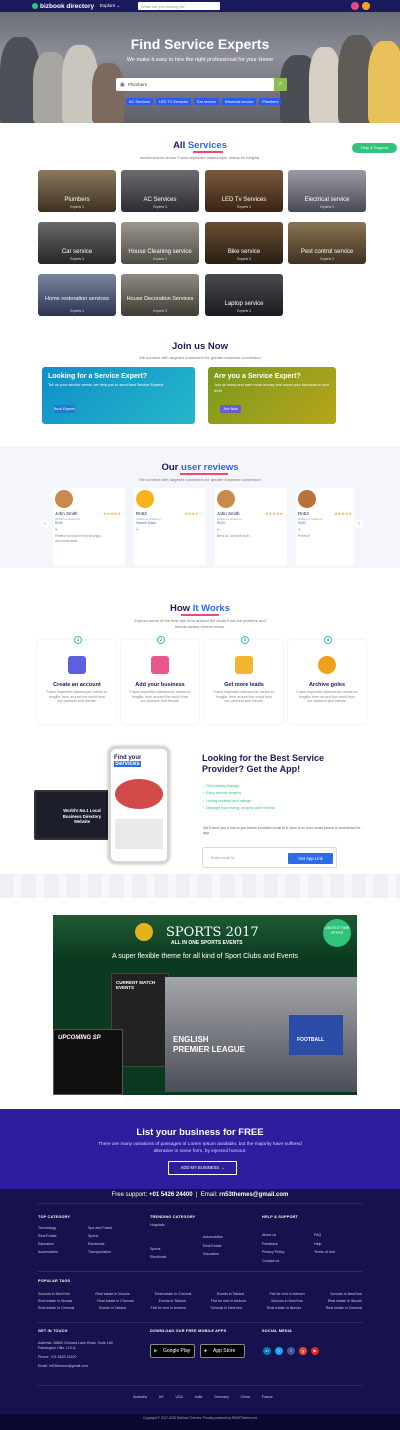 The width and height of the screenshot is (400, 1430). What do you see at coordinates (327, 685) in the screenshot?
I see `step-title: Archive goles` at bounding box center [327, 685].